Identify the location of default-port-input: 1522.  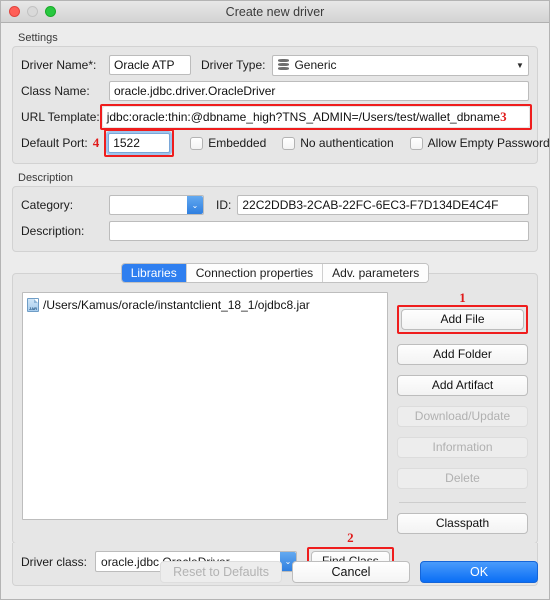
(139, 143).